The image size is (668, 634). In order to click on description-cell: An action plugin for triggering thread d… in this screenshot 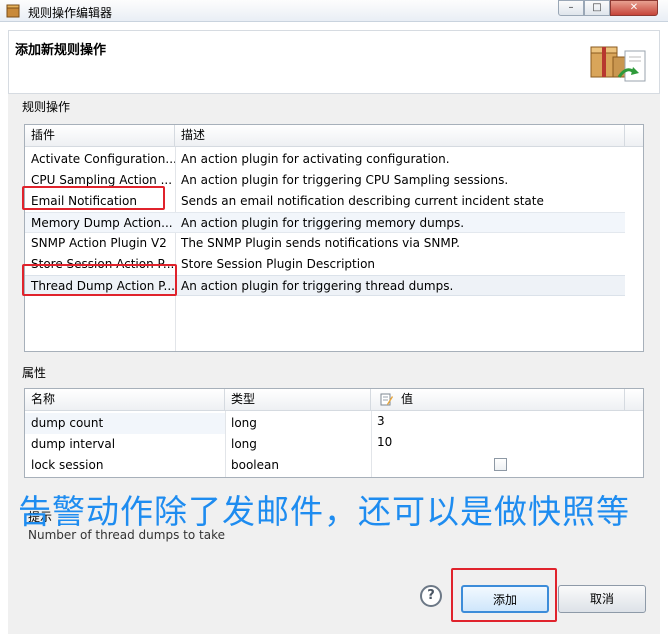, I will do `click(317, 286)`.